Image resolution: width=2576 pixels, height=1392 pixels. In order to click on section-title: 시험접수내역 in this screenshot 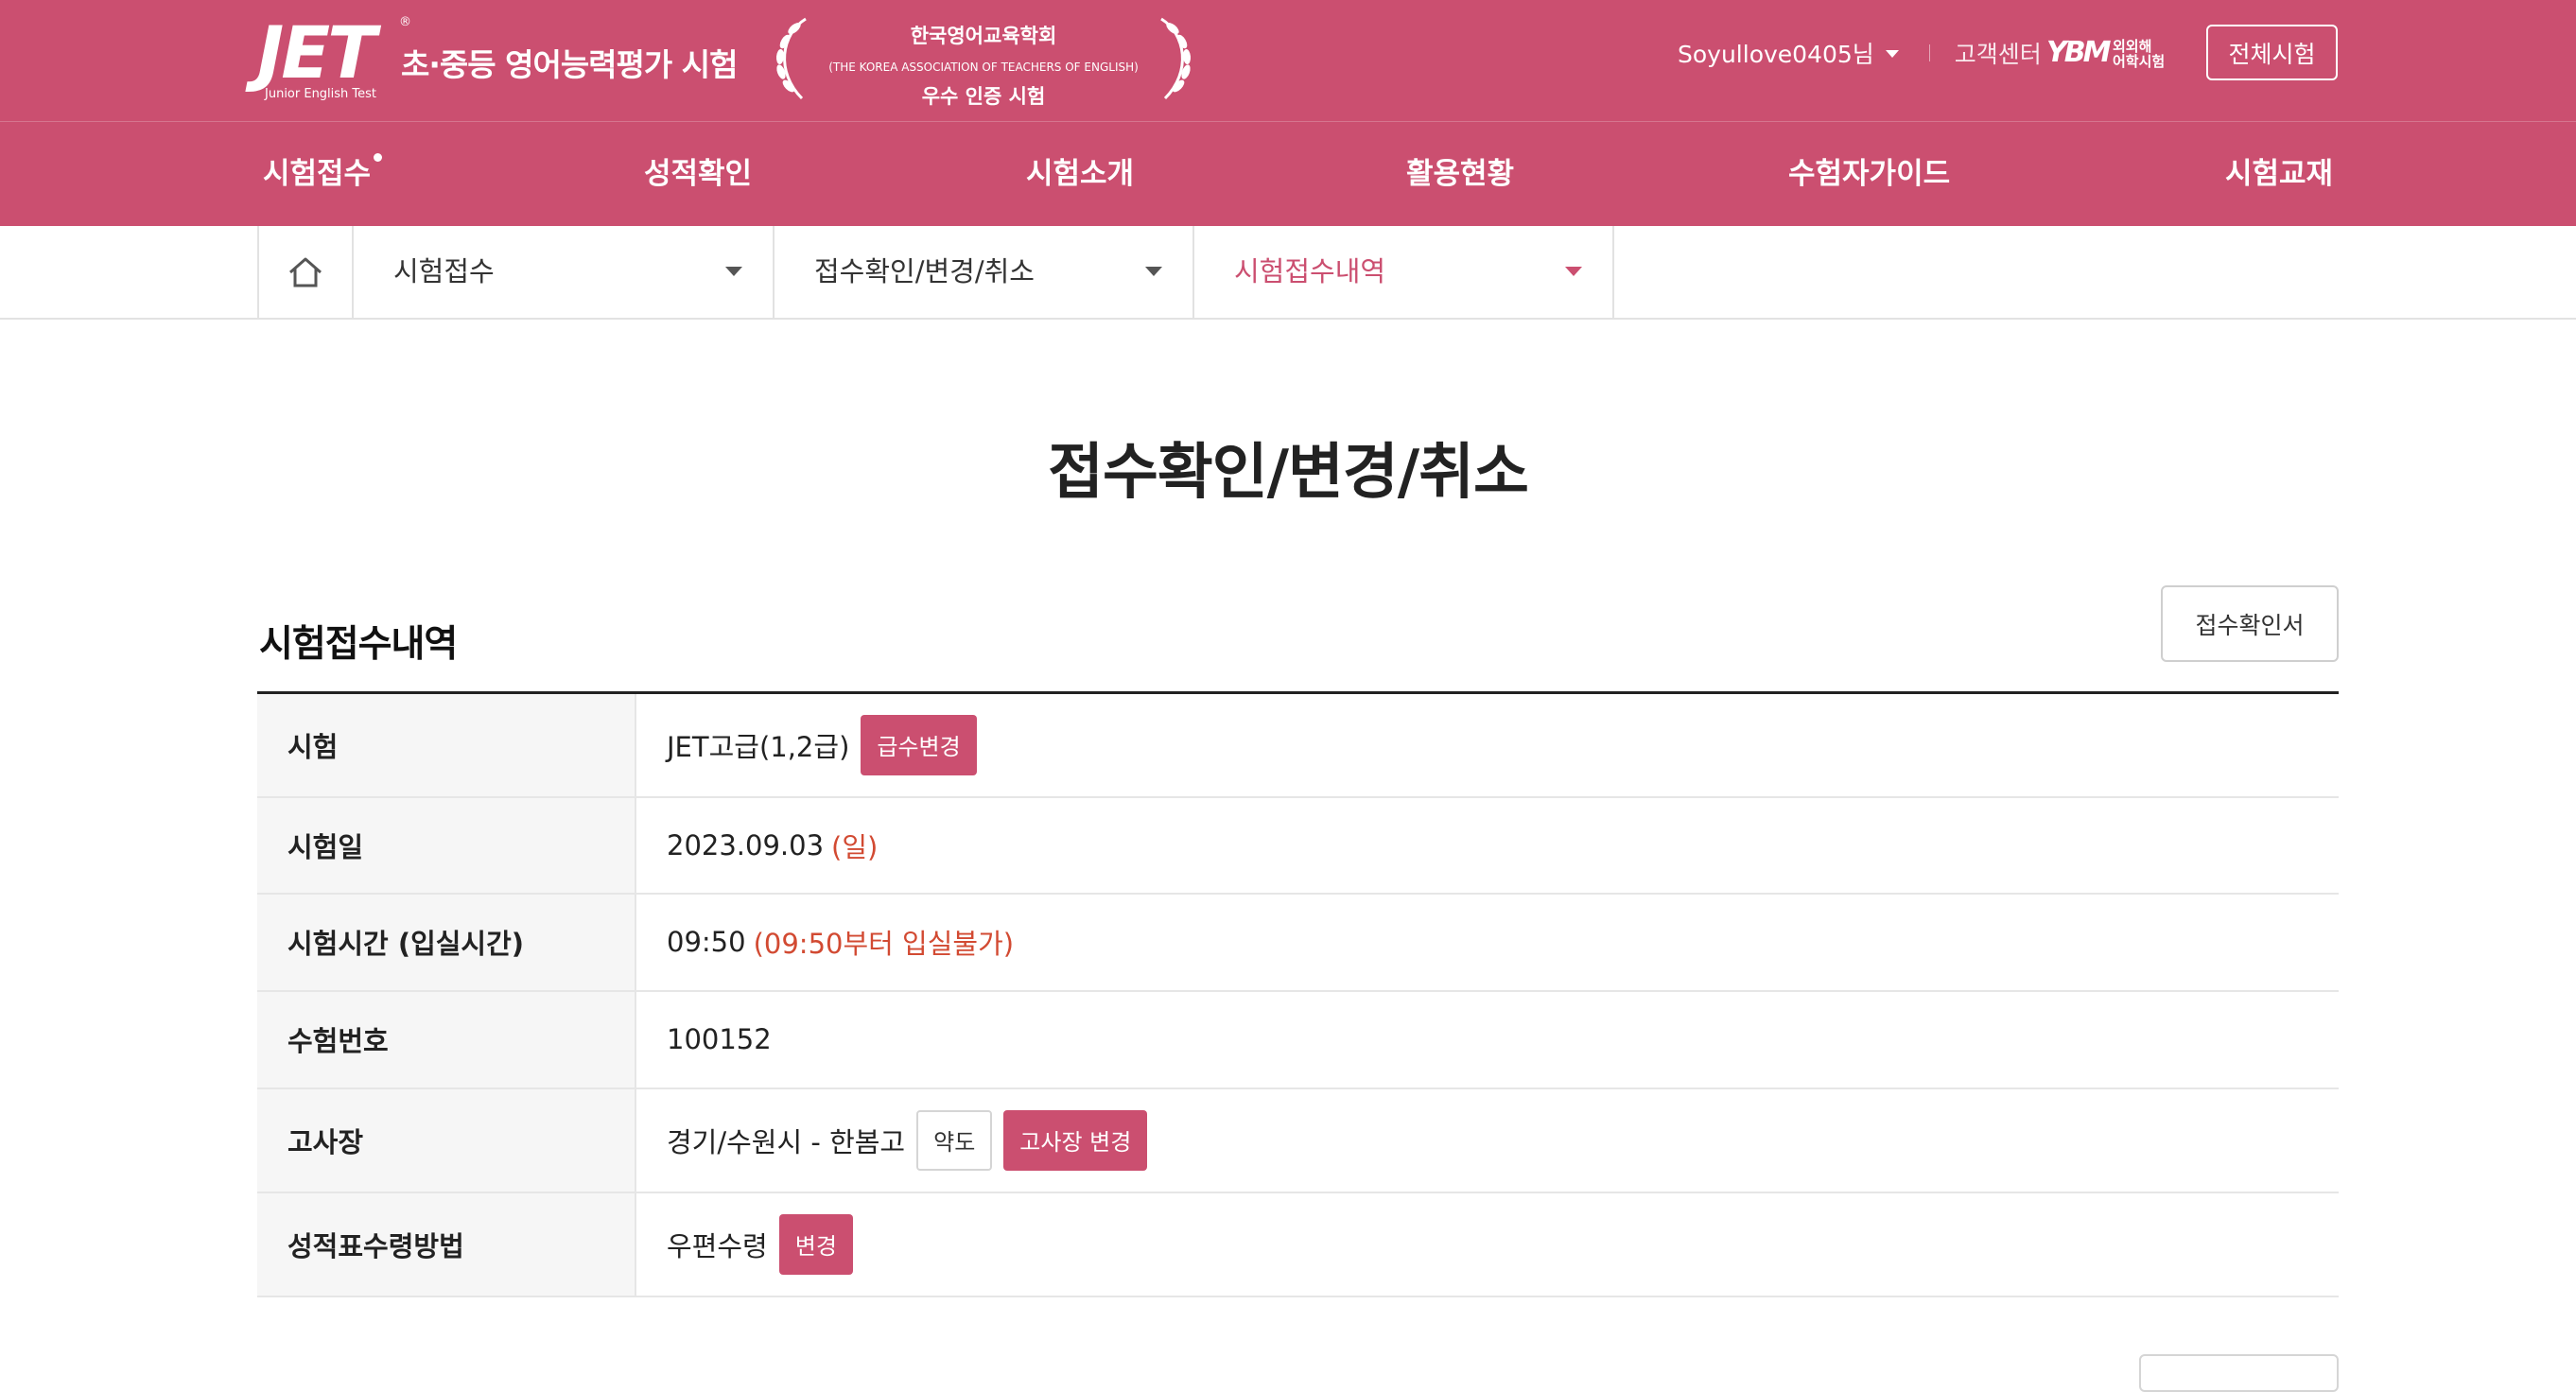, I will do `click(358, 644)`.